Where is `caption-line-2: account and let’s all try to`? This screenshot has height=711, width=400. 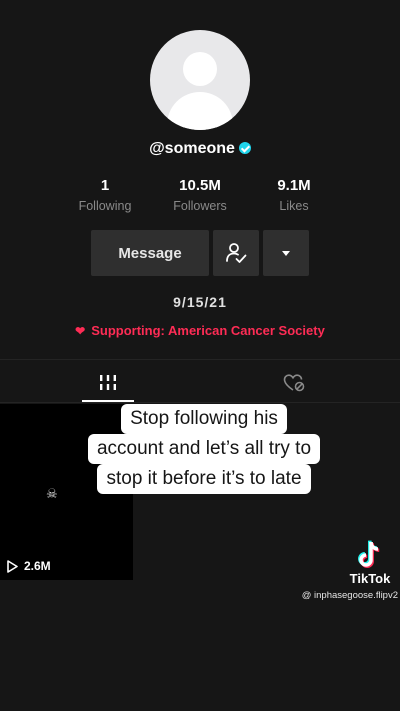 caption-line-2: account and let’s all try to is located at coordinates (204, 449).